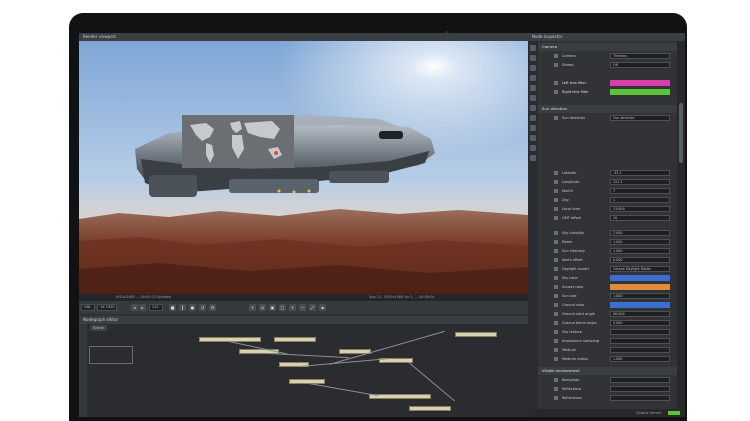 This screenshot has height=421, width=750. Describe the element at coordinates (212, 307) in the screenshot. I see `settings-icon: ⚙` at that location.